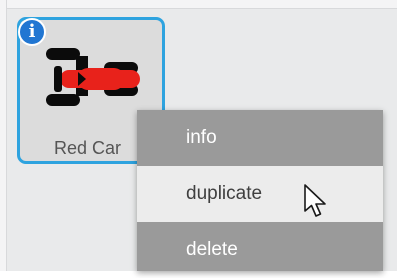  Describe the element at coordinates (260, 246) in the screenshot. I see `menu-item-delete: delete` at that location.